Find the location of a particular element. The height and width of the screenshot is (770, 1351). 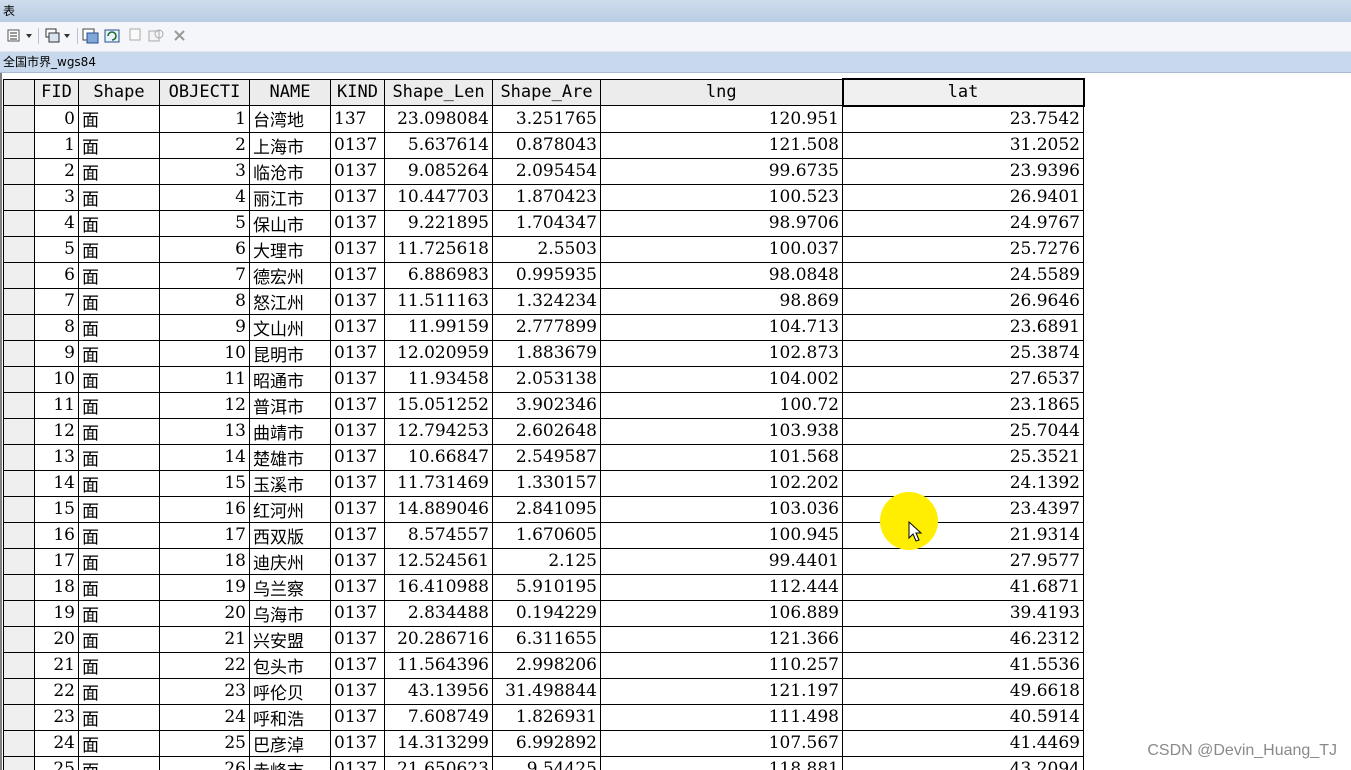

table-cell-lat: 41.4469 is located at coordinates (963, 743).